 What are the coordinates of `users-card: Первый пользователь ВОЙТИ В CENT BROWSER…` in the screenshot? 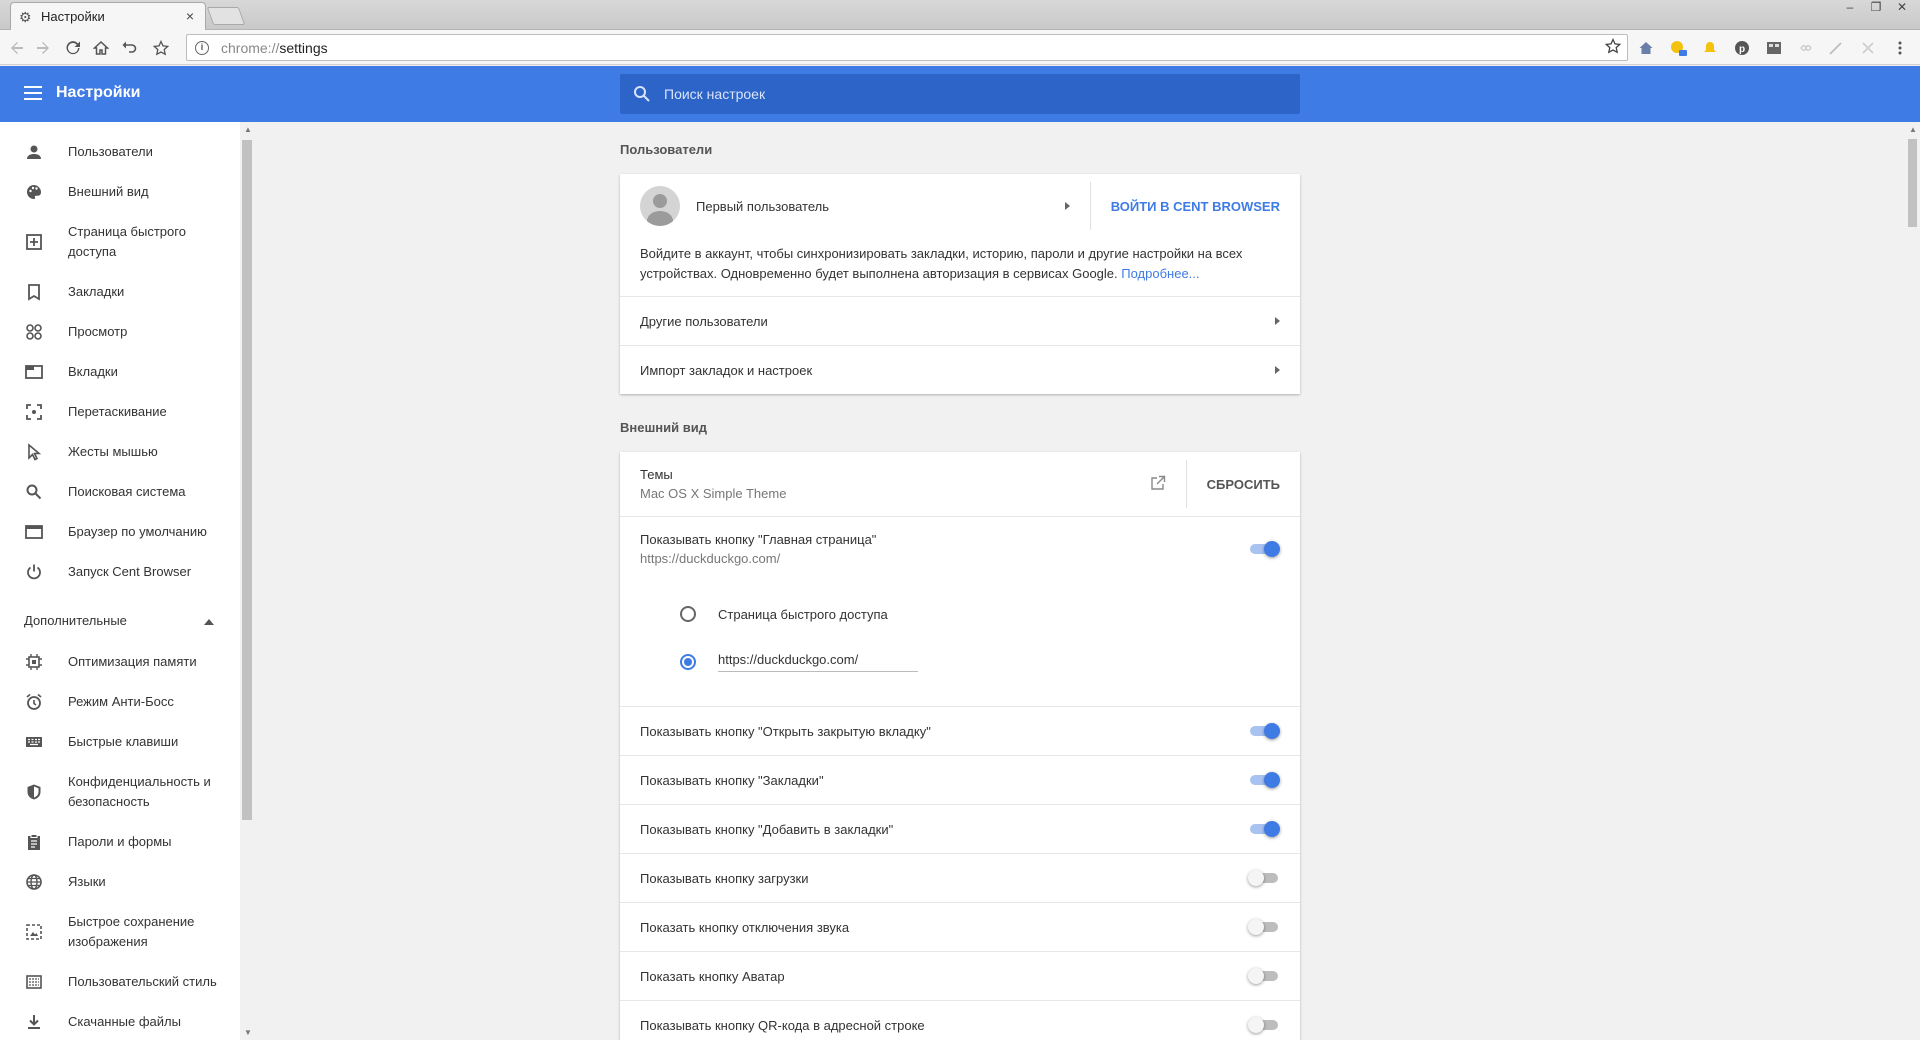 It's located at (960, 284).